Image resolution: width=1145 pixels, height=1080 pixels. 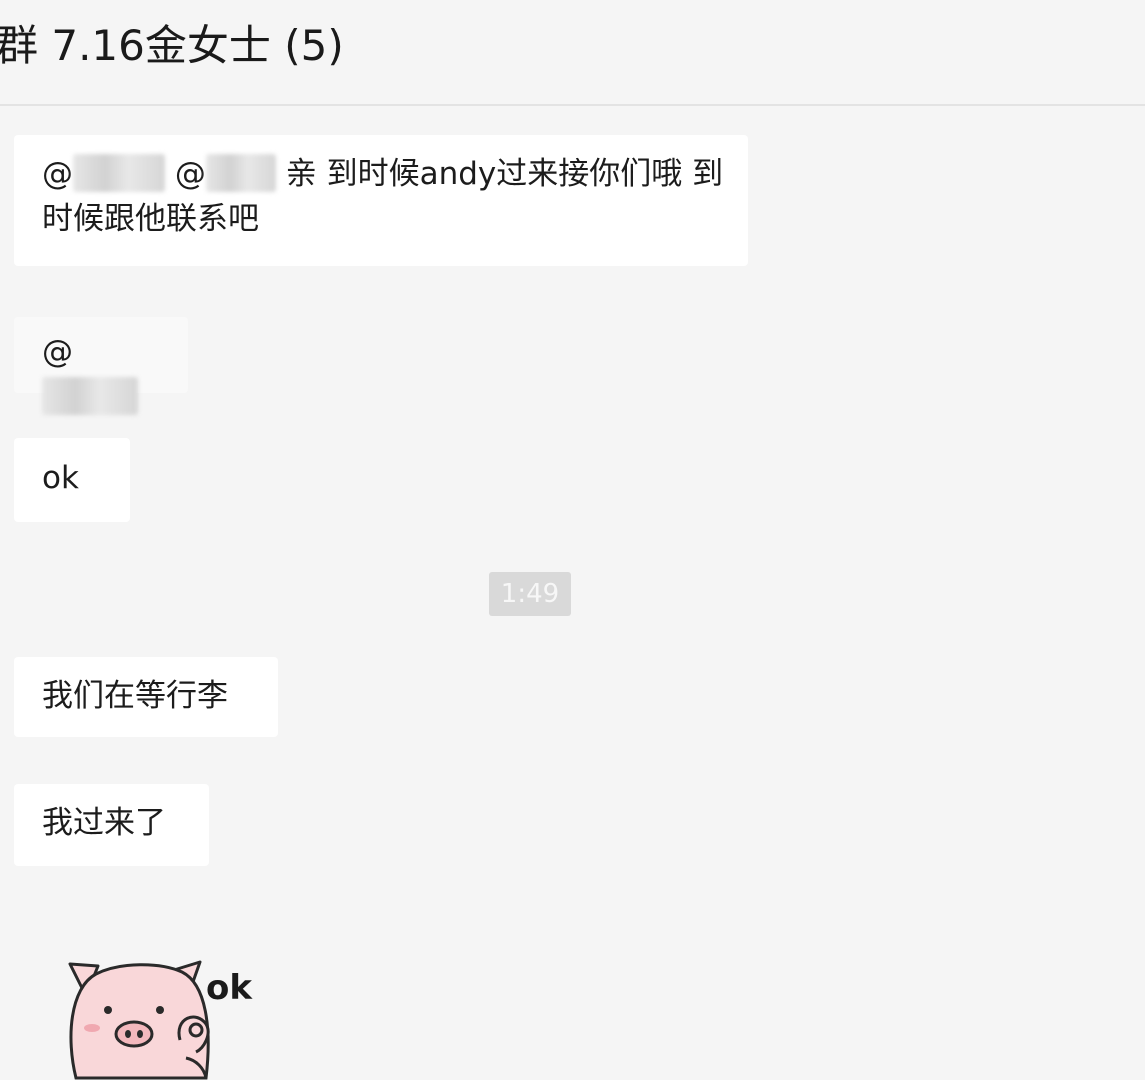 I want to click on message-bubble: @ @ 亲 到时候andy过来接你们哦 到时候跟他联系吧, so click(x=381, y=200).